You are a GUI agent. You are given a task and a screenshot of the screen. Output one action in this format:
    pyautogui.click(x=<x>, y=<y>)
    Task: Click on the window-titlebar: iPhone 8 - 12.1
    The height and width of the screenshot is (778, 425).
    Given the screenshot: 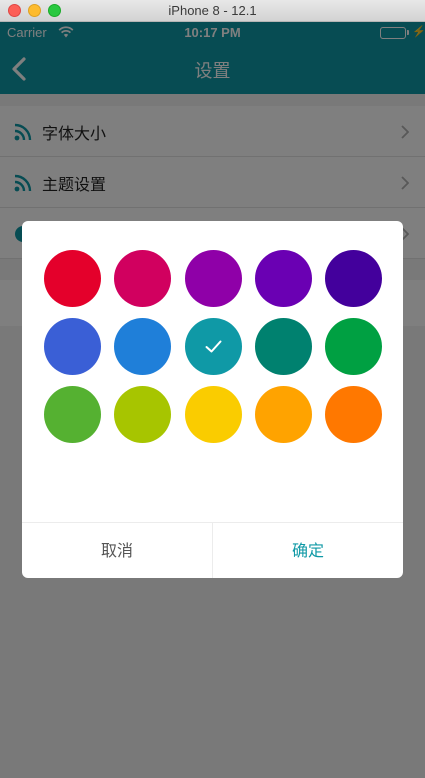 What is the action you would take?
    pyautogui.click(x=212, y=11)
    